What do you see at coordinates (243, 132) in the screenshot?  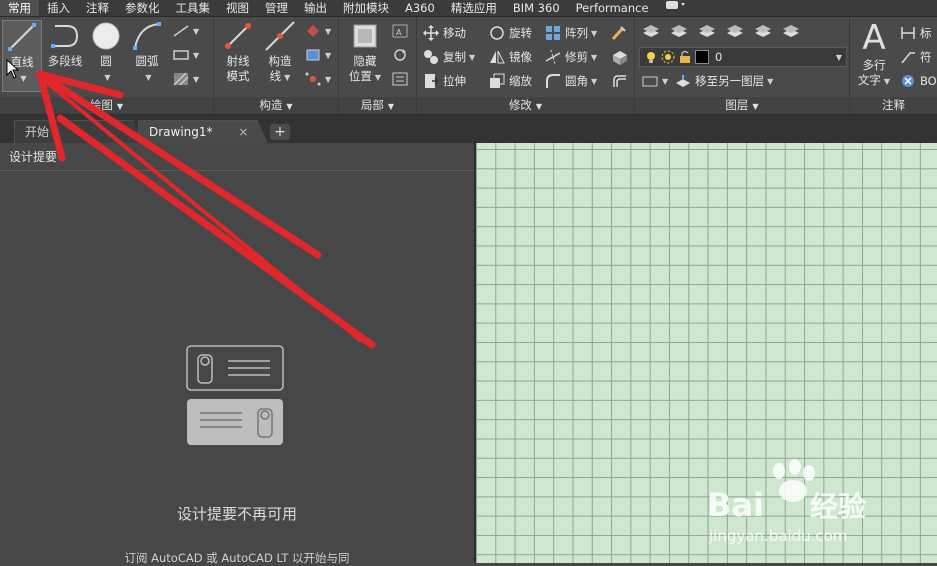 I see `close-icon: ×` at bounding box center [243, 132].